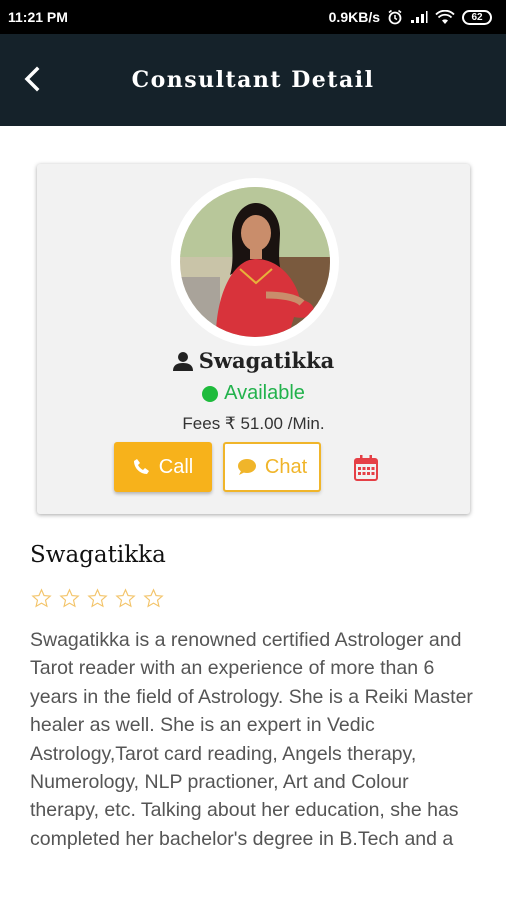 Image resolution: width=506 pixels, height=900 pixels. What do you see at coordinates (141, 466) in the screenshot?
I see `phone-icon` at bounding box center [141, 466].